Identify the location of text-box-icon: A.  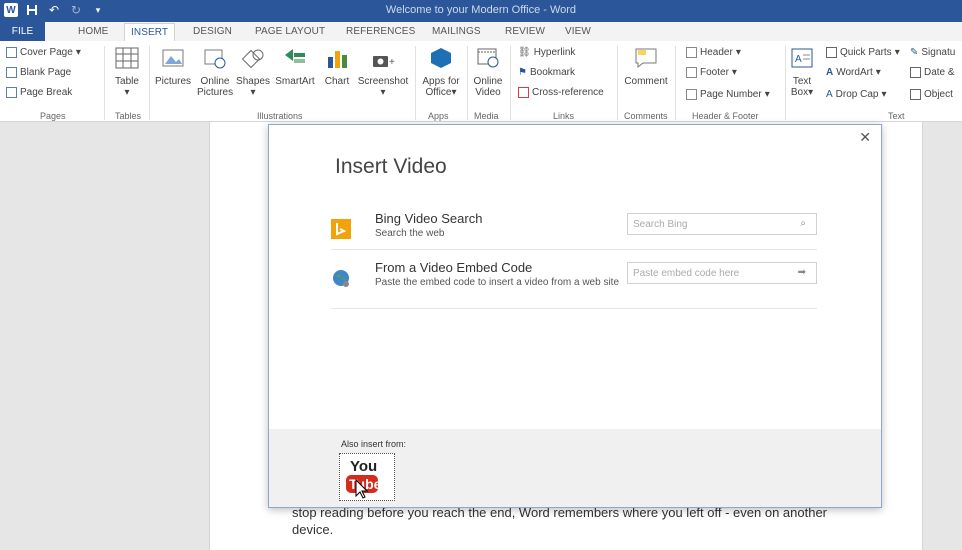
(802, 58).